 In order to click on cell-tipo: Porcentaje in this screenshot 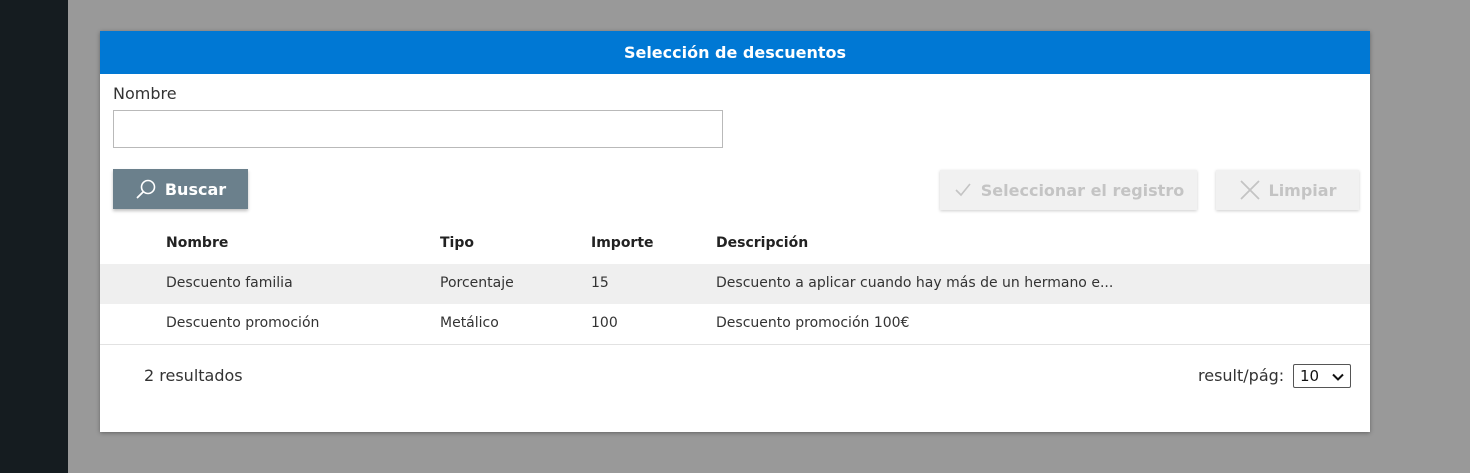, I will do `click(477, 283)`.